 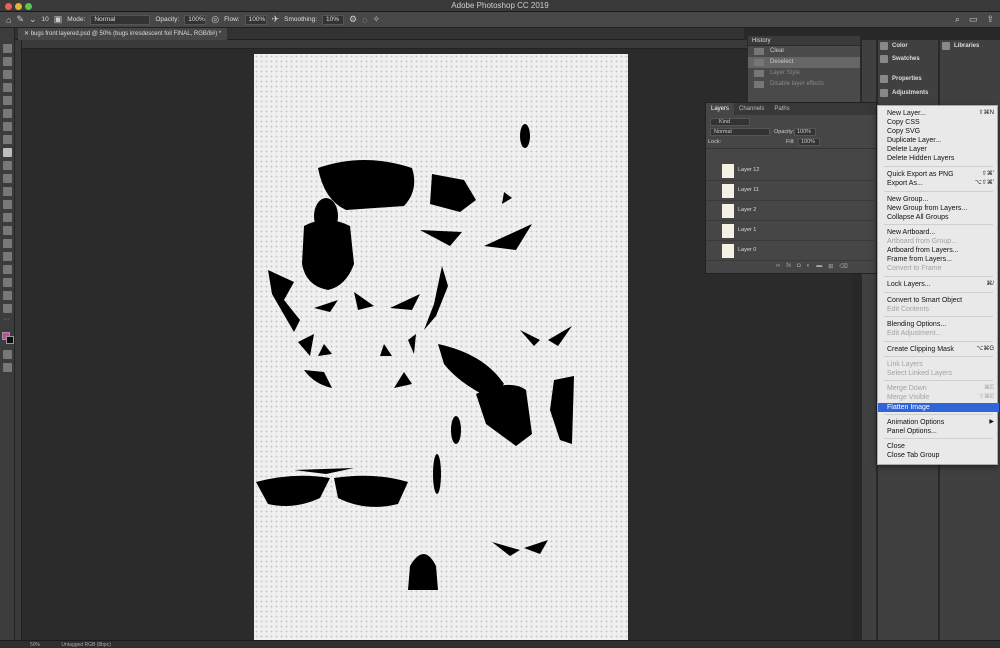 What do you see at coordinates (938, 407) in the screenshot?
I see `menu-item-highlighted: Flatten Image` at bounding box center [938, 407].